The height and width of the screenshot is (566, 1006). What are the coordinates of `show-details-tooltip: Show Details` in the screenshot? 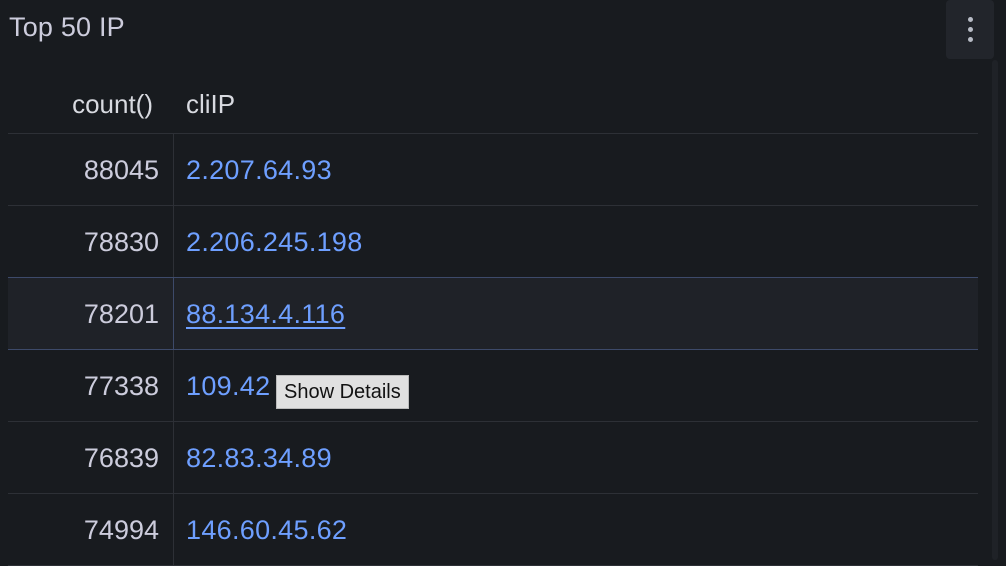 It's located at (342, 392).